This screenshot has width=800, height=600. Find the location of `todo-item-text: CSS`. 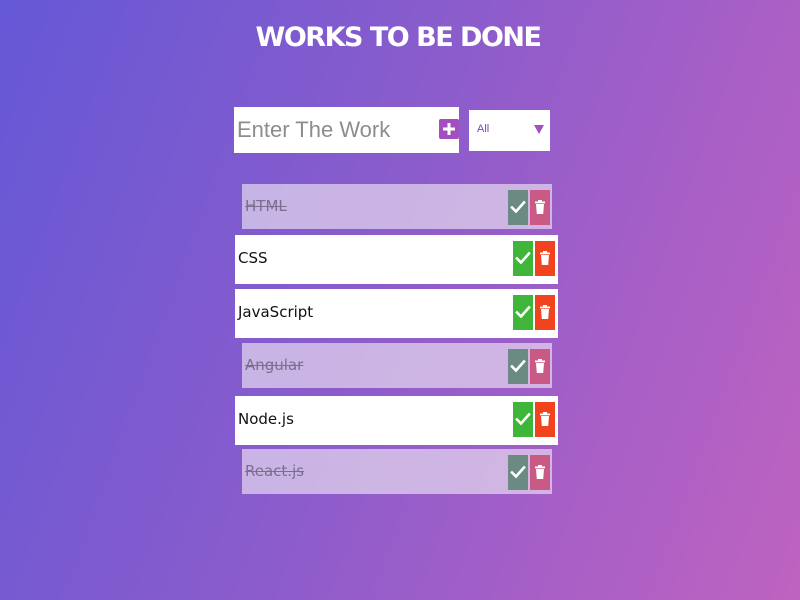

todo-item-text: CSS is located at coordinates (253, 258).